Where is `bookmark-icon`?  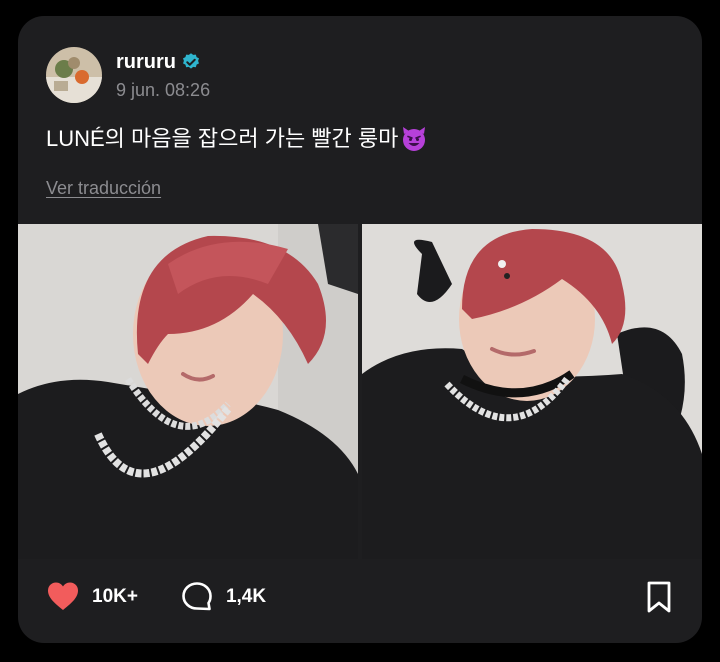 bookmark-icon is located at coordinates (659, 597).